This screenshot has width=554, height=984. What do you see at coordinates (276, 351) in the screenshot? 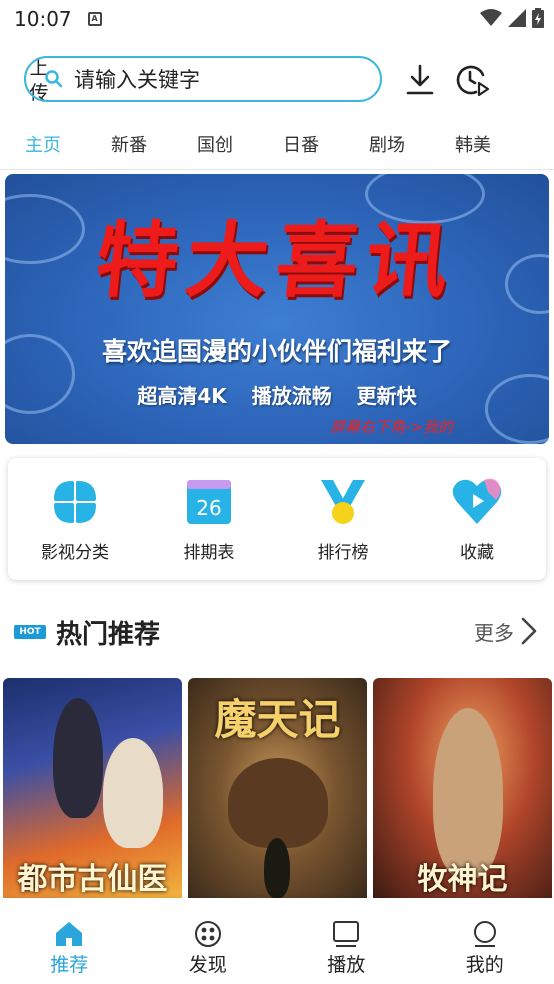
I see `banner-subtitle: 喜欢追国漫的小伙伴们福利来了` at bounding box center [276, 351].